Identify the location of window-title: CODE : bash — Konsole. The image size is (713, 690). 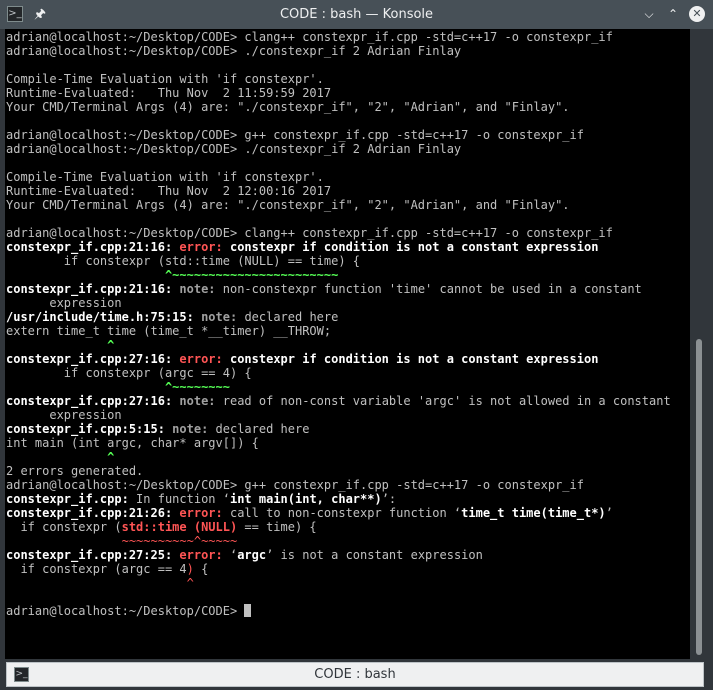
(356, 14).